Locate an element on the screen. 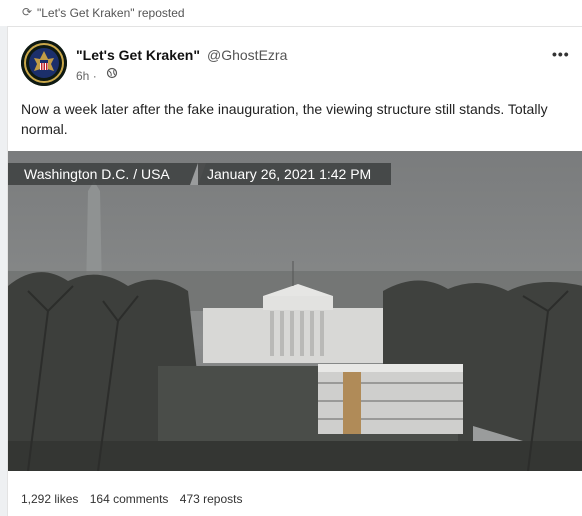 The height and width of the screenshot is (516, 582). reposts-count: 473 reposts is located at coordinates (211, 499).